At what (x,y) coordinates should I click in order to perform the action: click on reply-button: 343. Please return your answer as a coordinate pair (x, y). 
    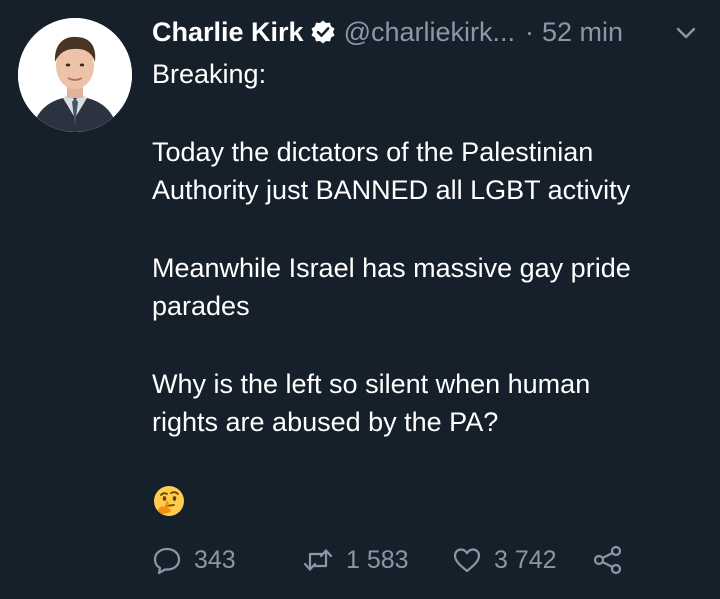
    Looking at the image, I should click on (194, 560).